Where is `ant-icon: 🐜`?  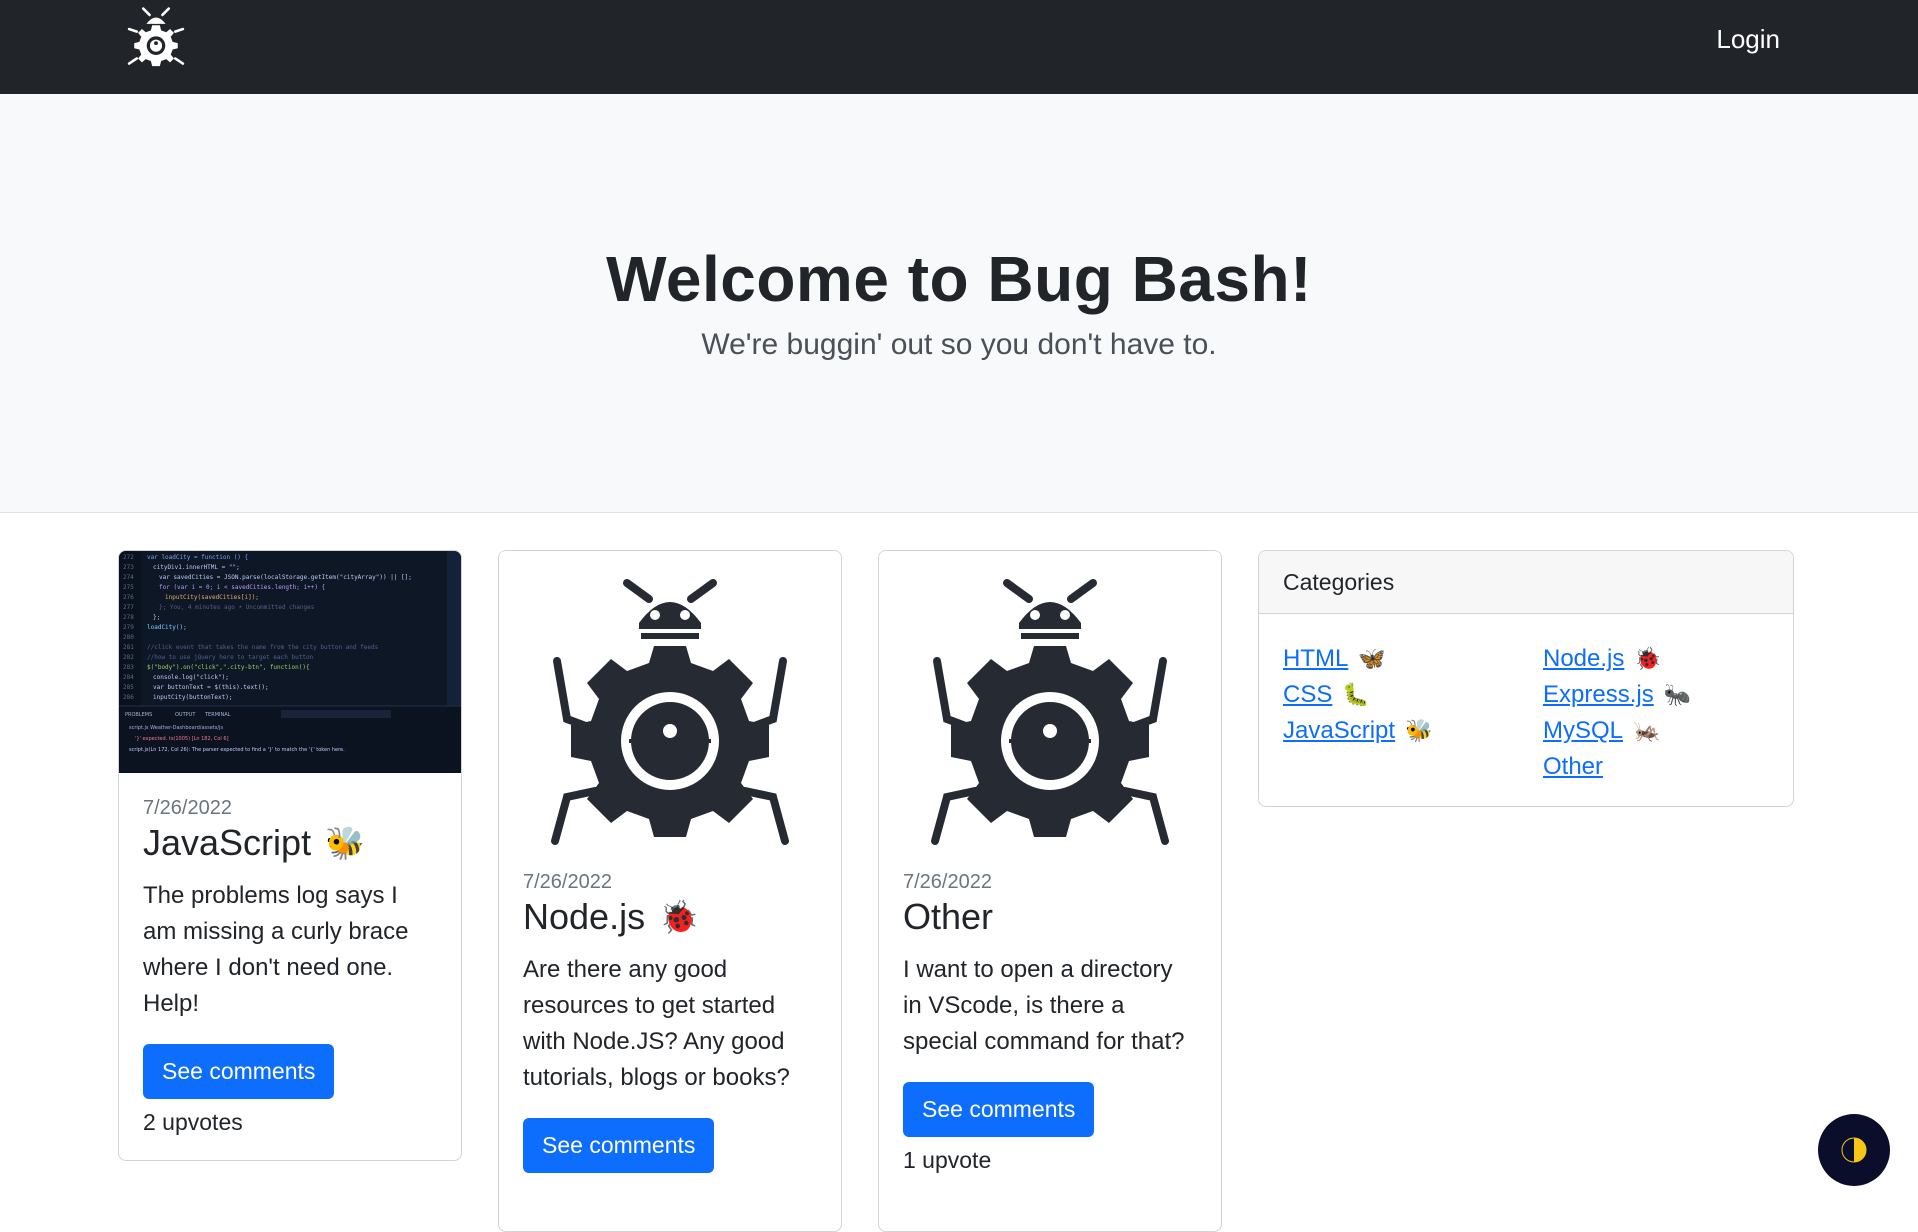 ant-icon: 🐜 is located at coordinates (1677, 694).